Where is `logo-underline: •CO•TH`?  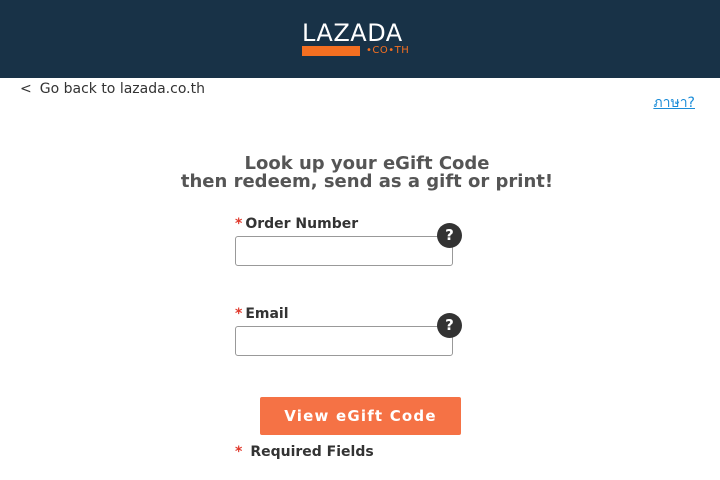 logo-underline: •CO•TH is located at coordinates (356, 50).